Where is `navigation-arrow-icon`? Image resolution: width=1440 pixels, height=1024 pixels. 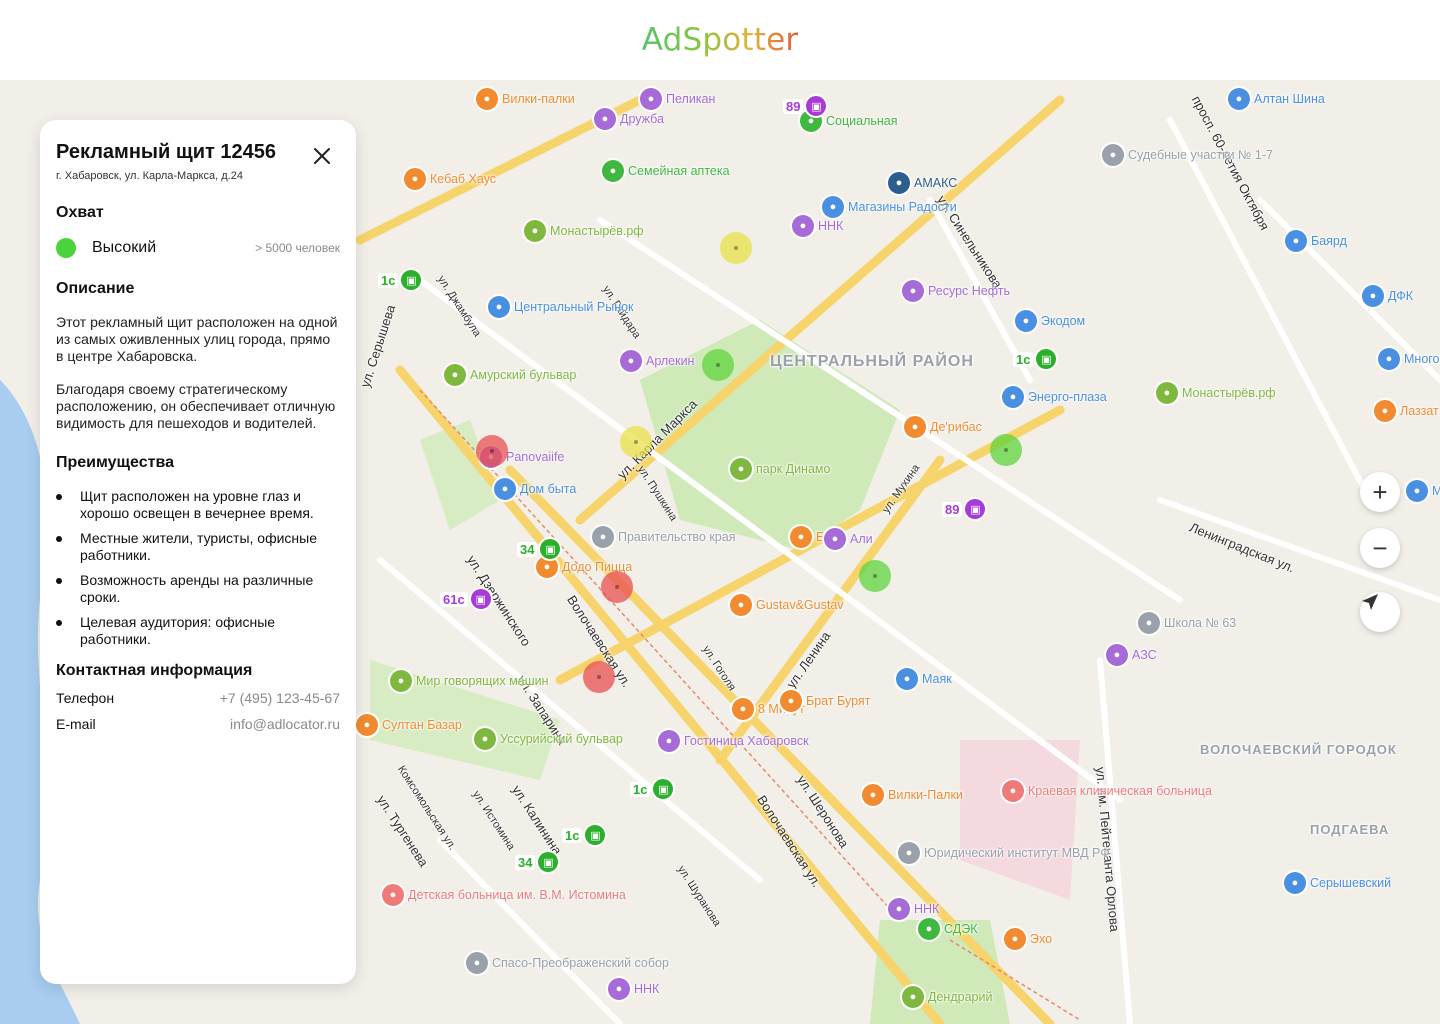
navigation-arrow-icon is located at coordinates (1370, 602).